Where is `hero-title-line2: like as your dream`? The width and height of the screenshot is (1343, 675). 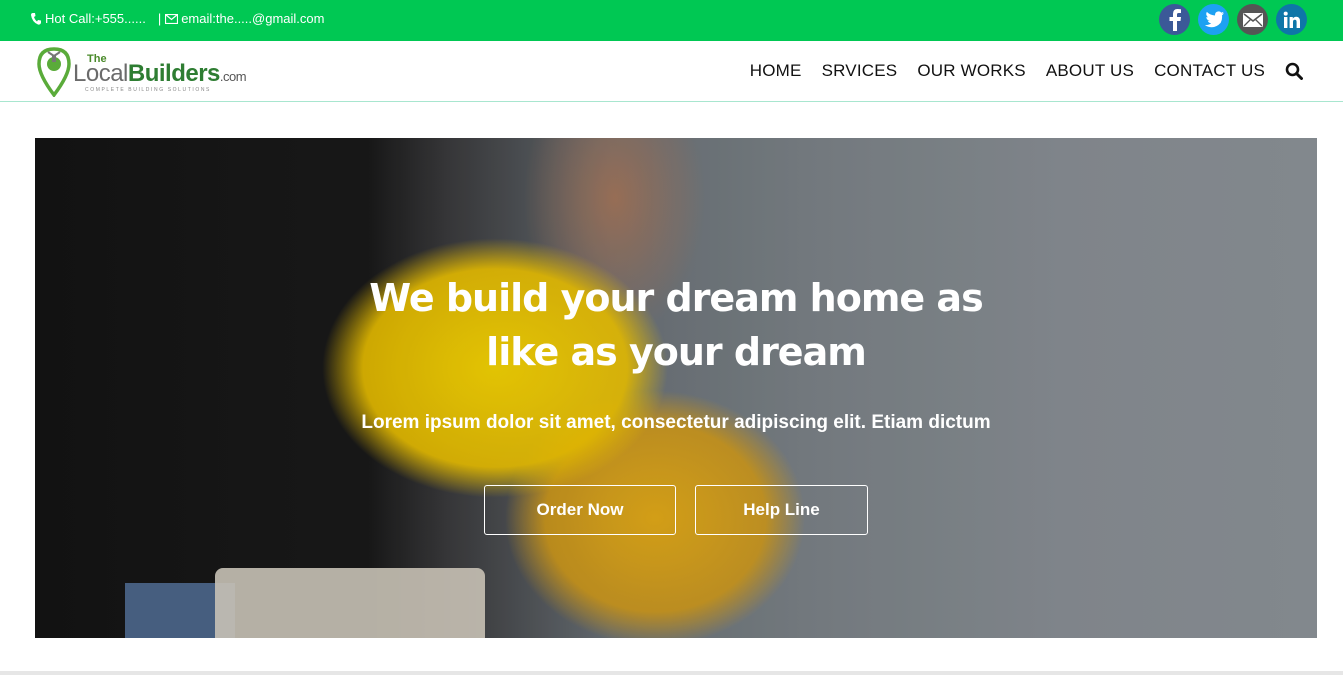 hero-title-line2: like as your dream is located at coordinates (676, 352).